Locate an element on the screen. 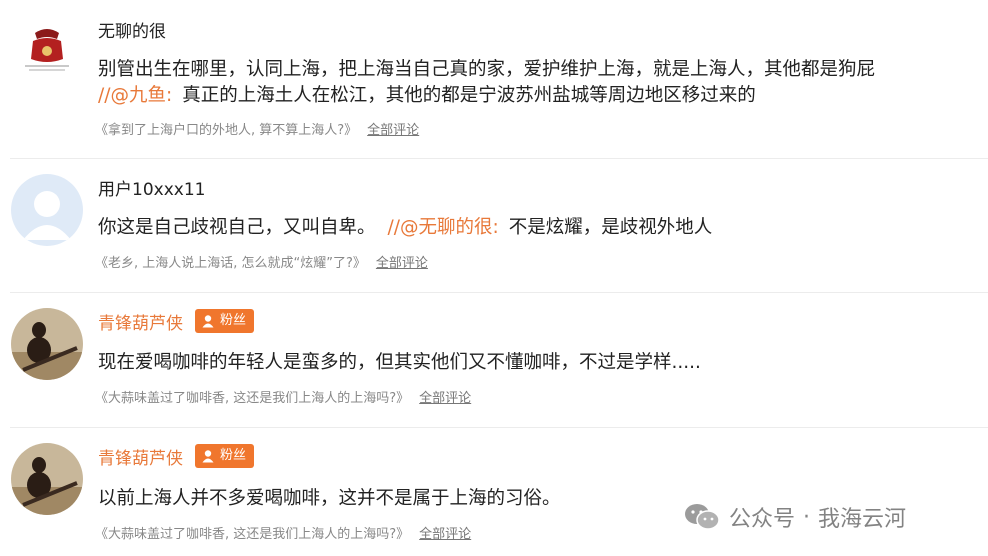 Image resolution: width=988 pixels, height=556 pixels. comment-text-main: 以前上海人并不多爱喝咖啡，这并不是属于上海的习俗。 is located at coordinates (329, 498).